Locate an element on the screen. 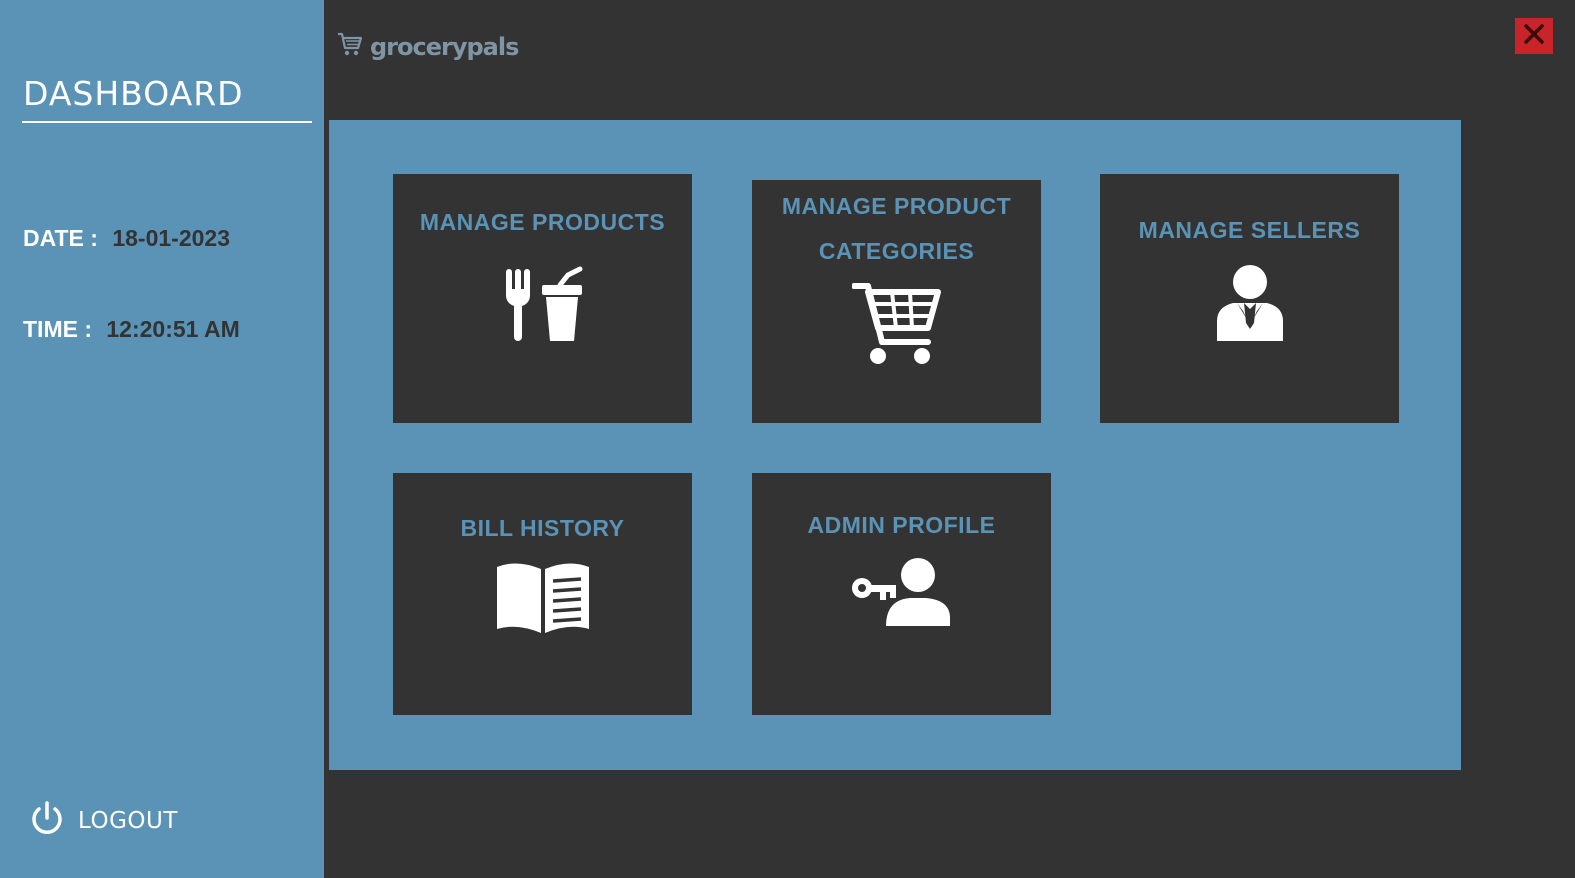 This screenshot has width=1575, height=878. manage-products-tile: MANAGE PRODUCTS is located at coordinates (542, 298).